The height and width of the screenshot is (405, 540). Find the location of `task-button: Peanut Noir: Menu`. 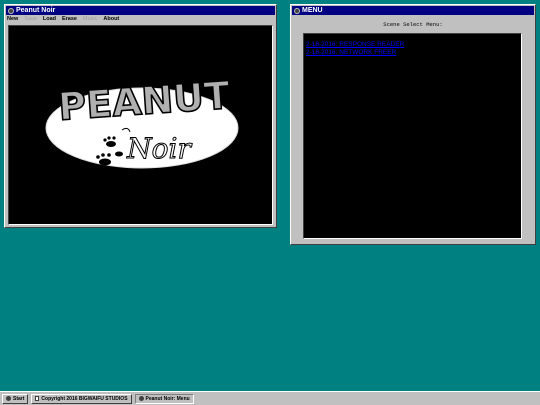

task-button: Peanut Noir: Menu is located at coordinates (164, 398).